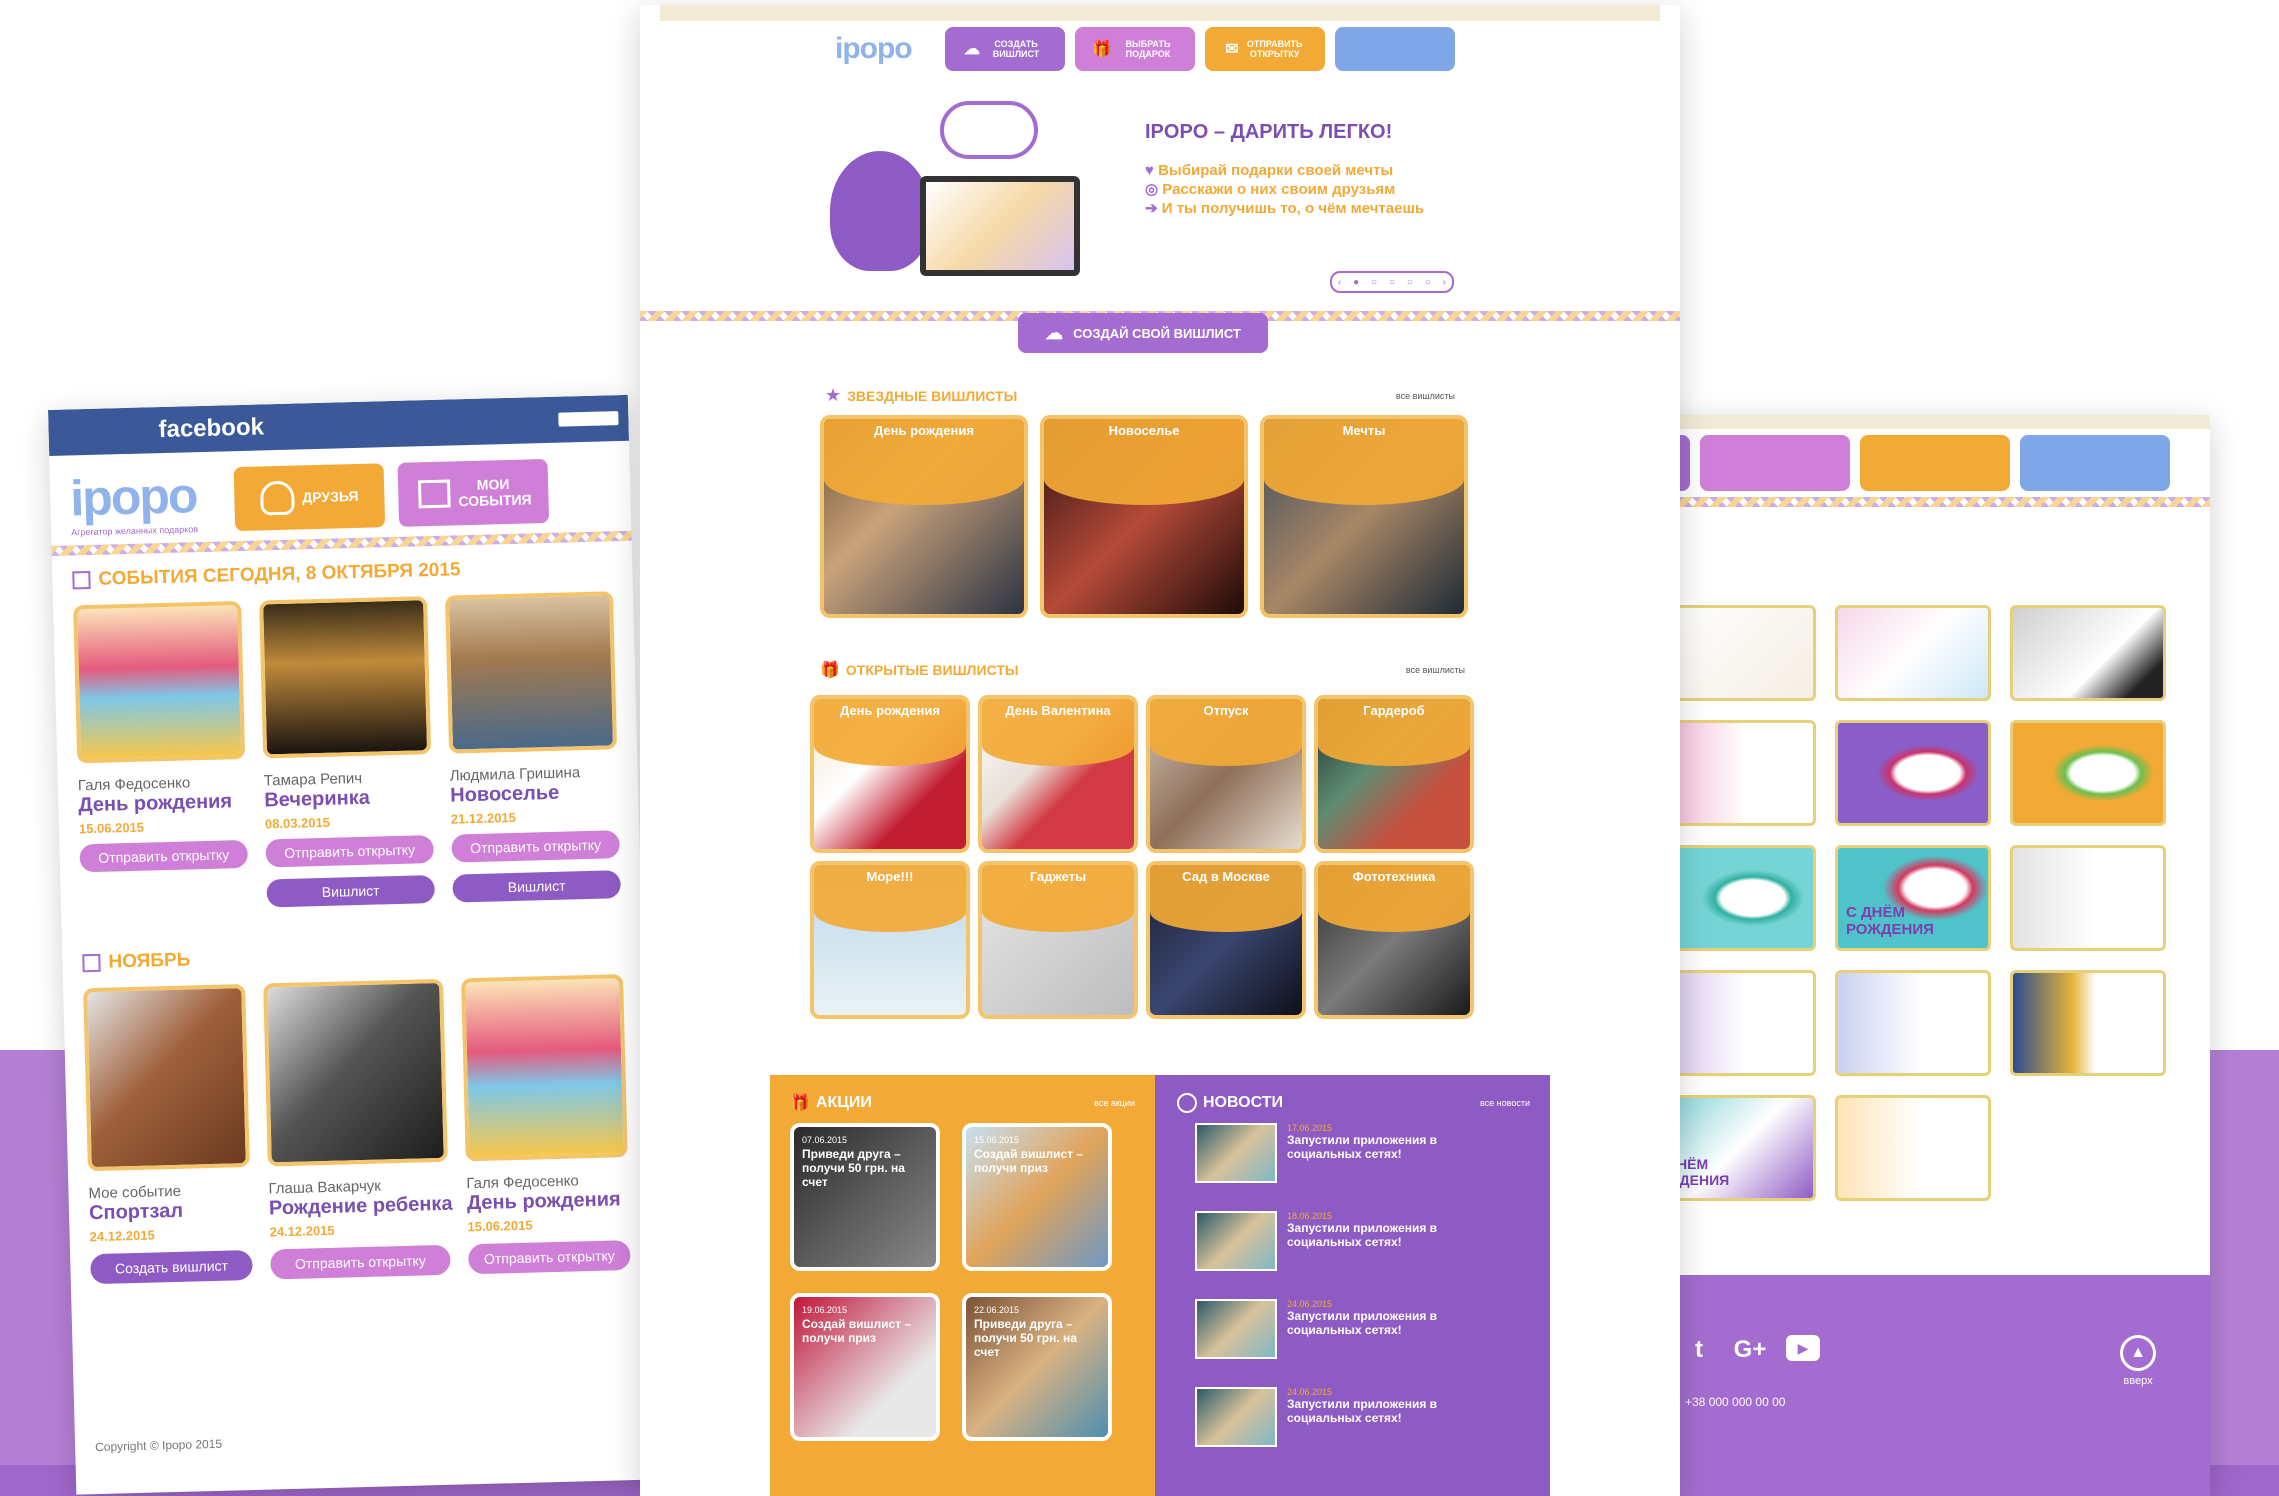 Image resolution: width=2279 pixels, height=1496 pixels. I want to click on chevron-right-icon: ›, so click(1444, 282).